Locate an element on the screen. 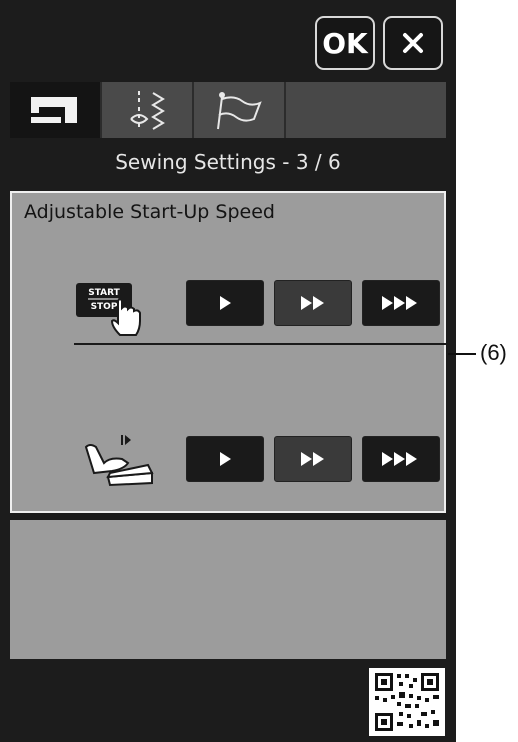 The height and width of the screenshot is (742, 518). close-icon is located at coordinates (413, 43).